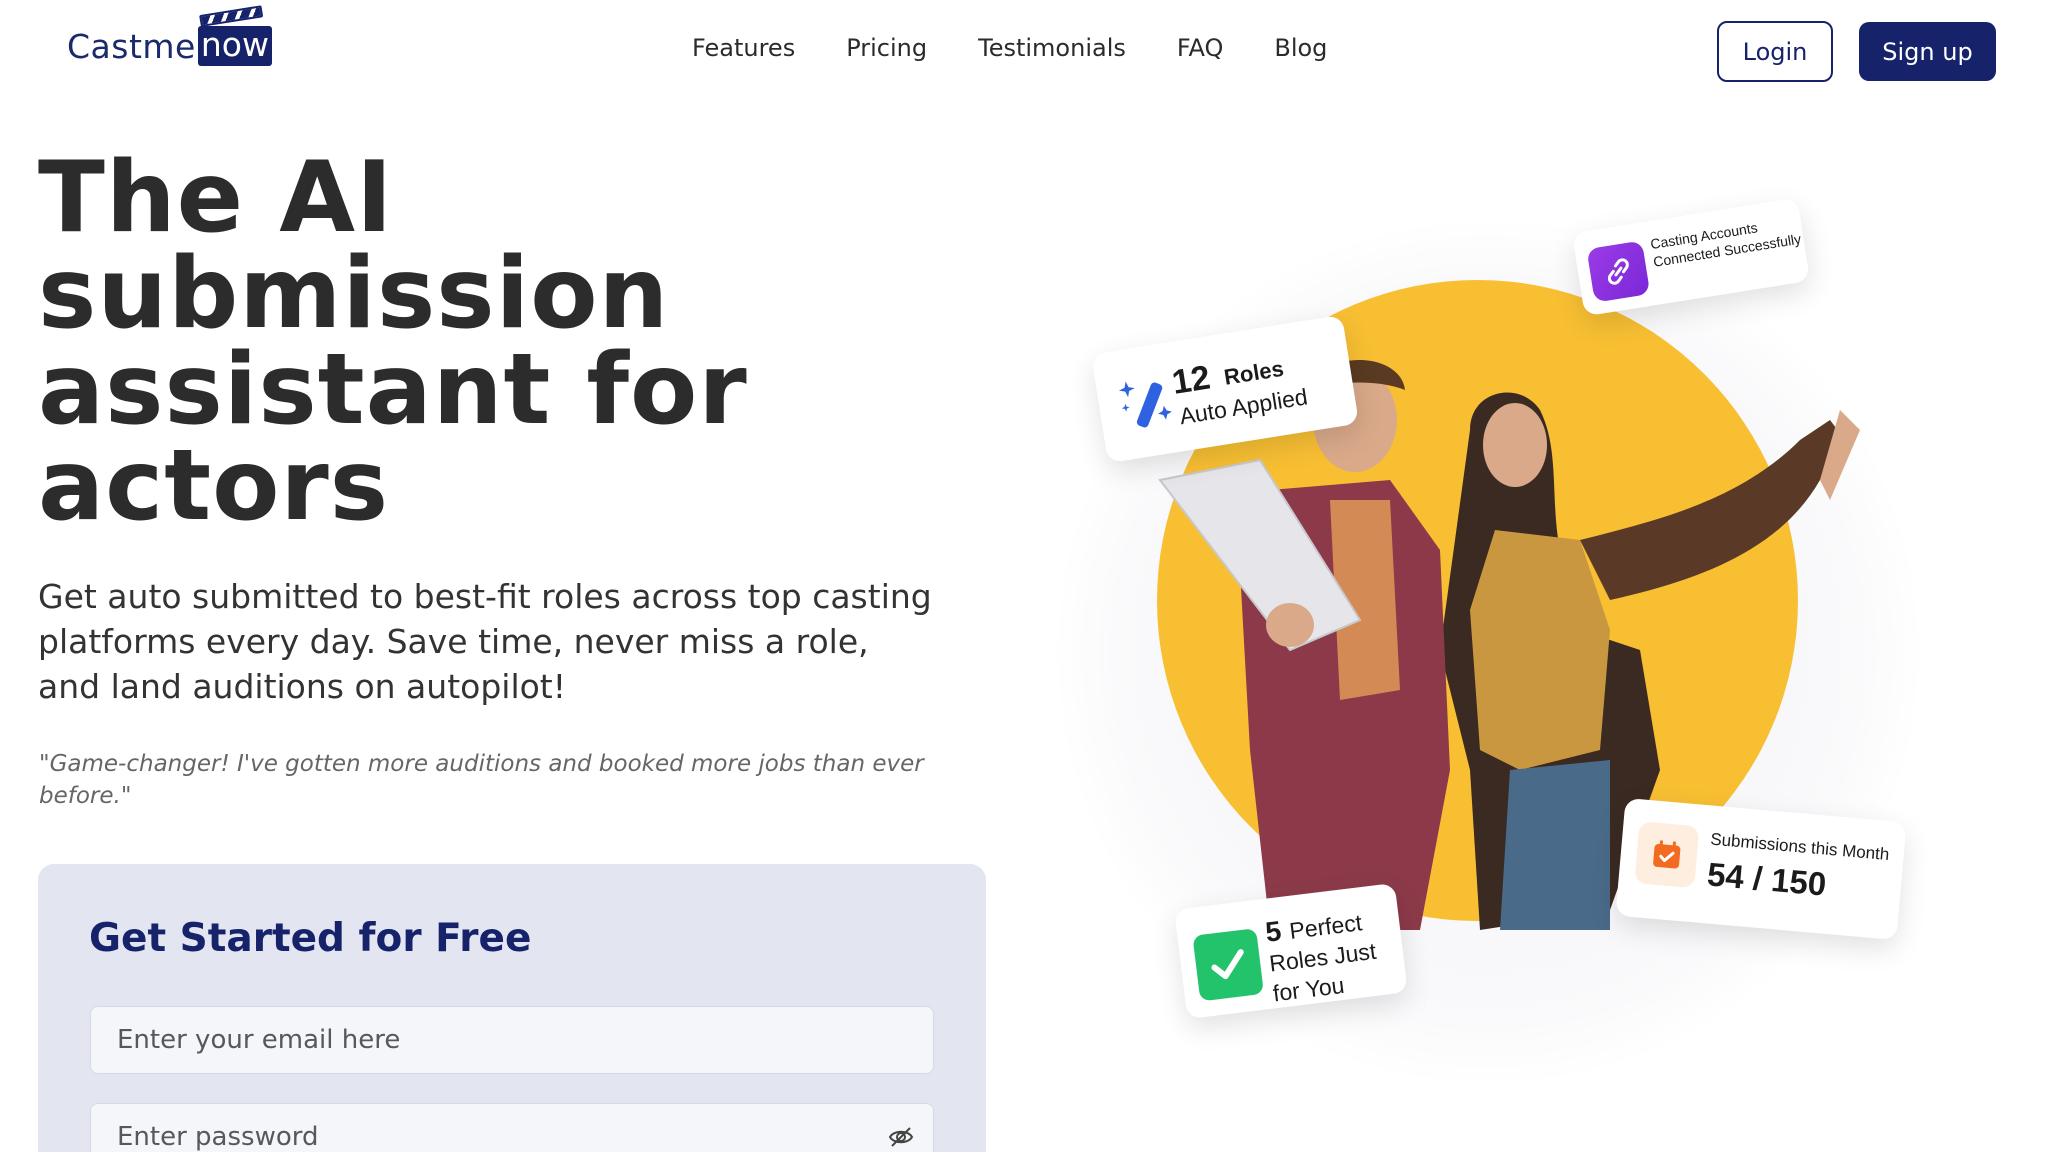  Describe the element at coordinates (393, 342) in the screenshot. I see `hero-title: The AI submission assistant for actors` at that location.